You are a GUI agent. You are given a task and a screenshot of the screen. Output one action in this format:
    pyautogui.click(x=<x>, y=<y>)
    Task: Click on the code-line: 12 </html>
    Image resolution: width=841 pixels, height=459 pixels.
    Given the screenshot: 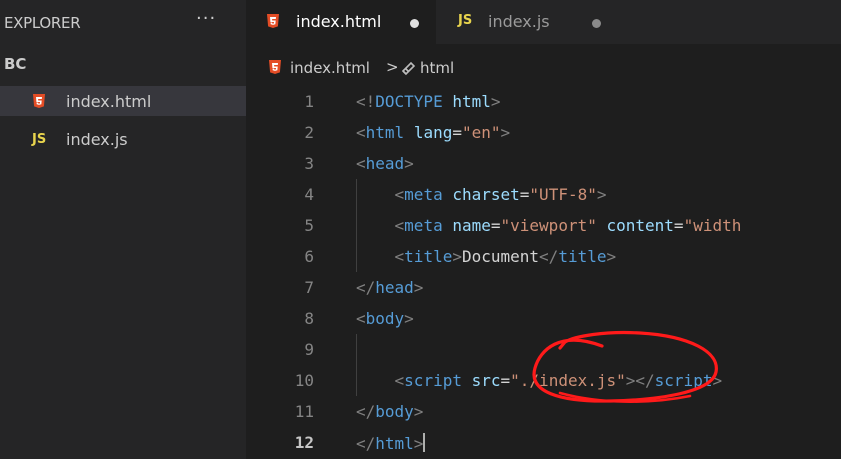 What is the action you would take?
    pyautogui.click(x=543, y=442)
    